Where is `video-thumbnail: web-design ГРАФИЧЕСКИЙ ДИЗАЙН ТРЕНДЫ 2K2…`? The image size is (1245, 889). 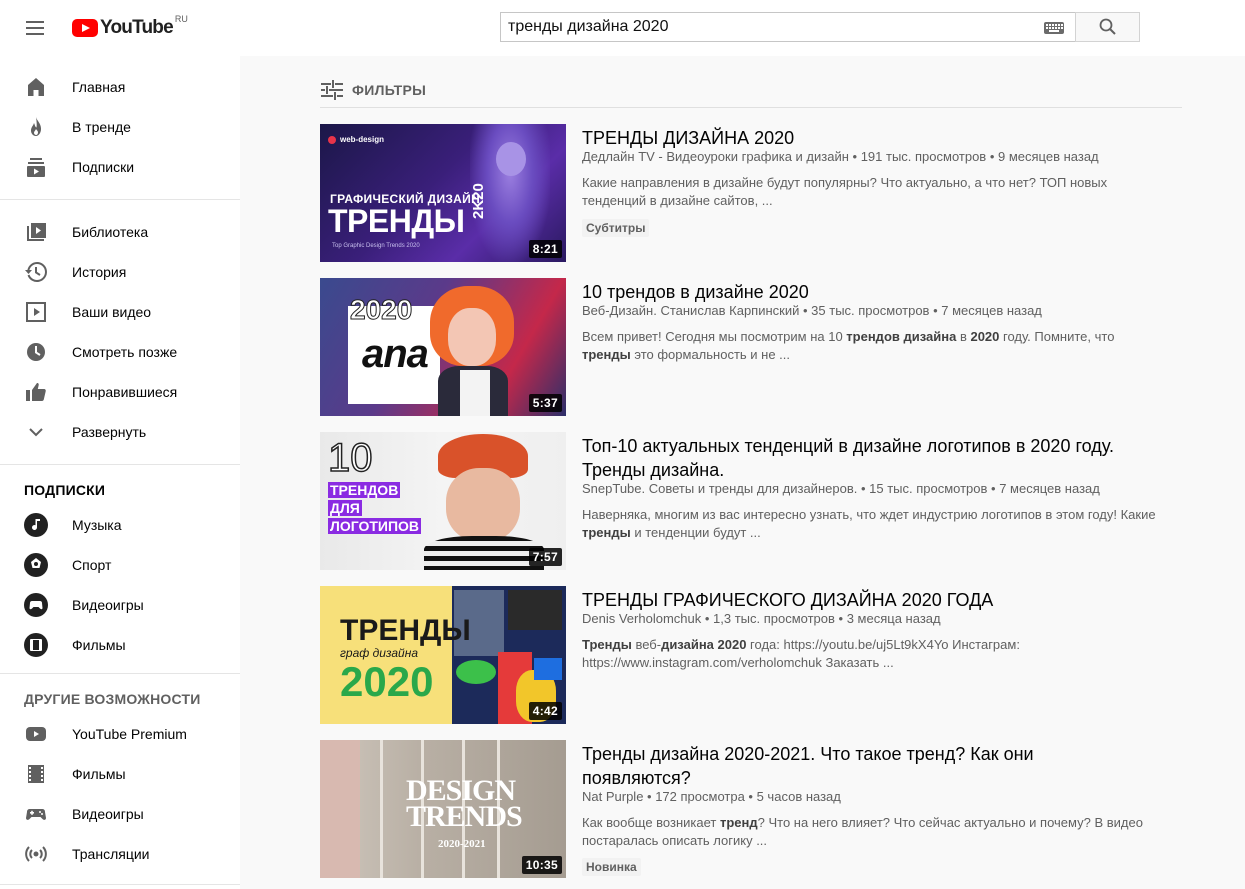
video-thumbnail: web-design ГРАФИЧЕСКИЙ ДИЗАЙН ТРЕНДЫ 2K2… is located at coordinates (443, 193).